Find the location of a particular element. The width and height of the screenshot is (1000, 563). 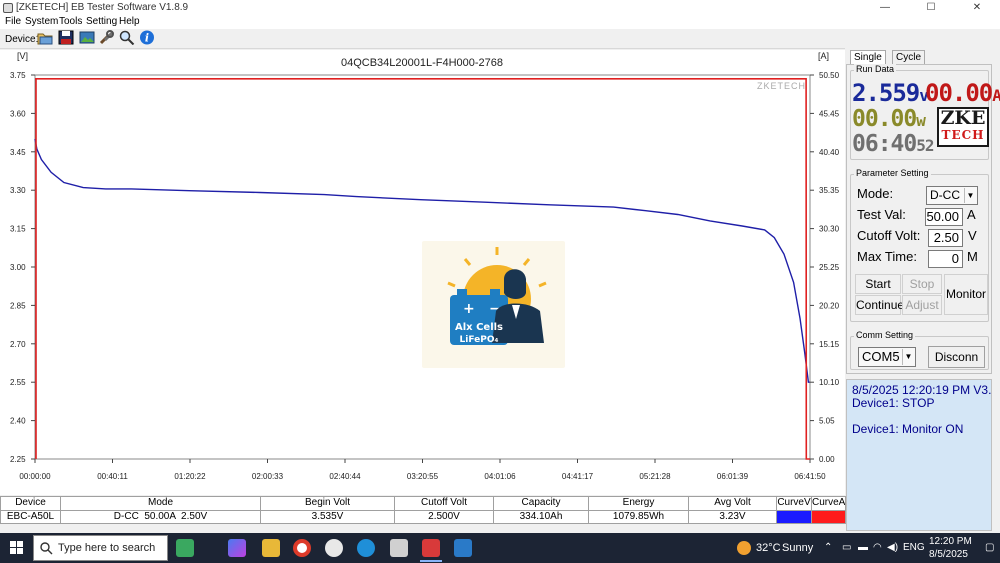

menu-tools: Tools is located at coordinates (70, 22).